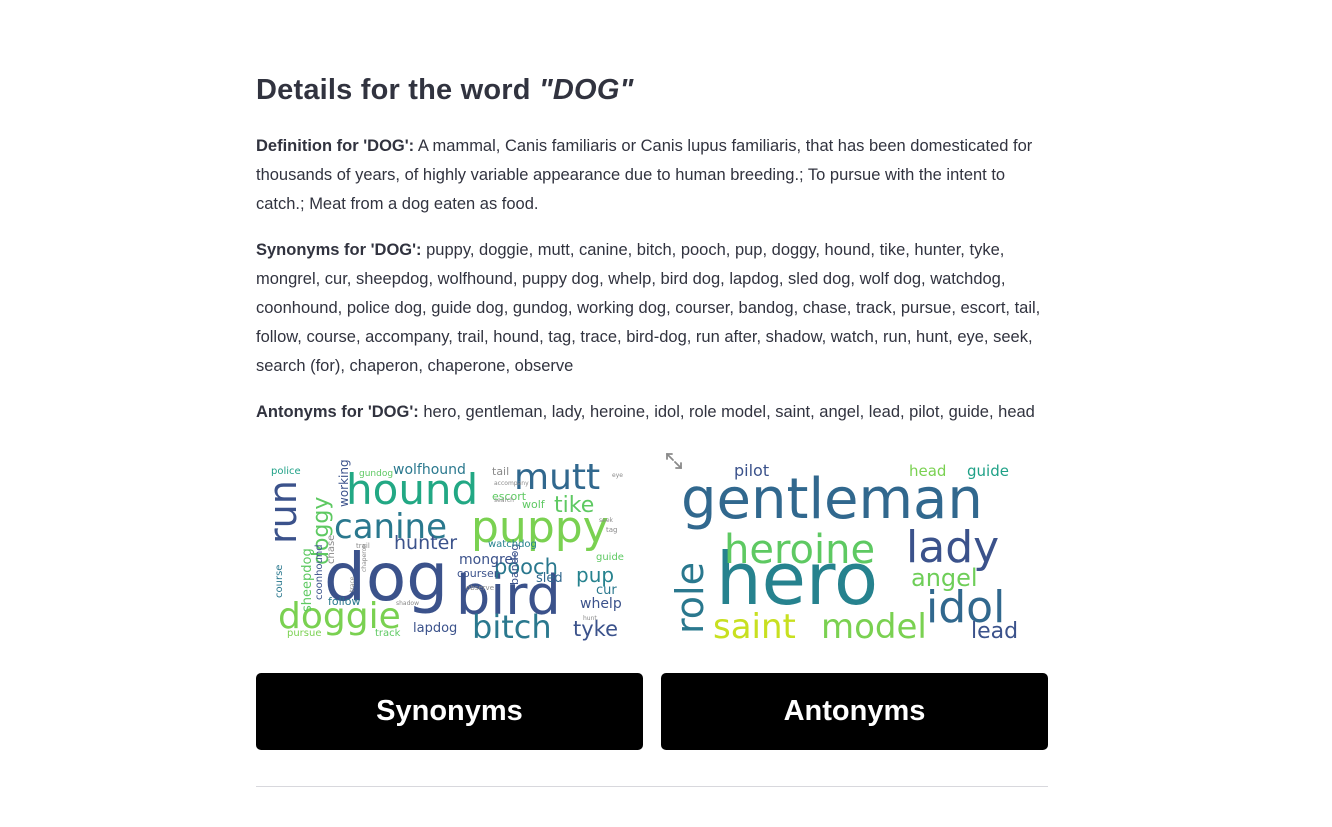 The height and width of the screenshot is (827, 1332). Describe the element at coordinates (874, 627) in the screenshot. I see `antonym-cloud-word: model` at that location.